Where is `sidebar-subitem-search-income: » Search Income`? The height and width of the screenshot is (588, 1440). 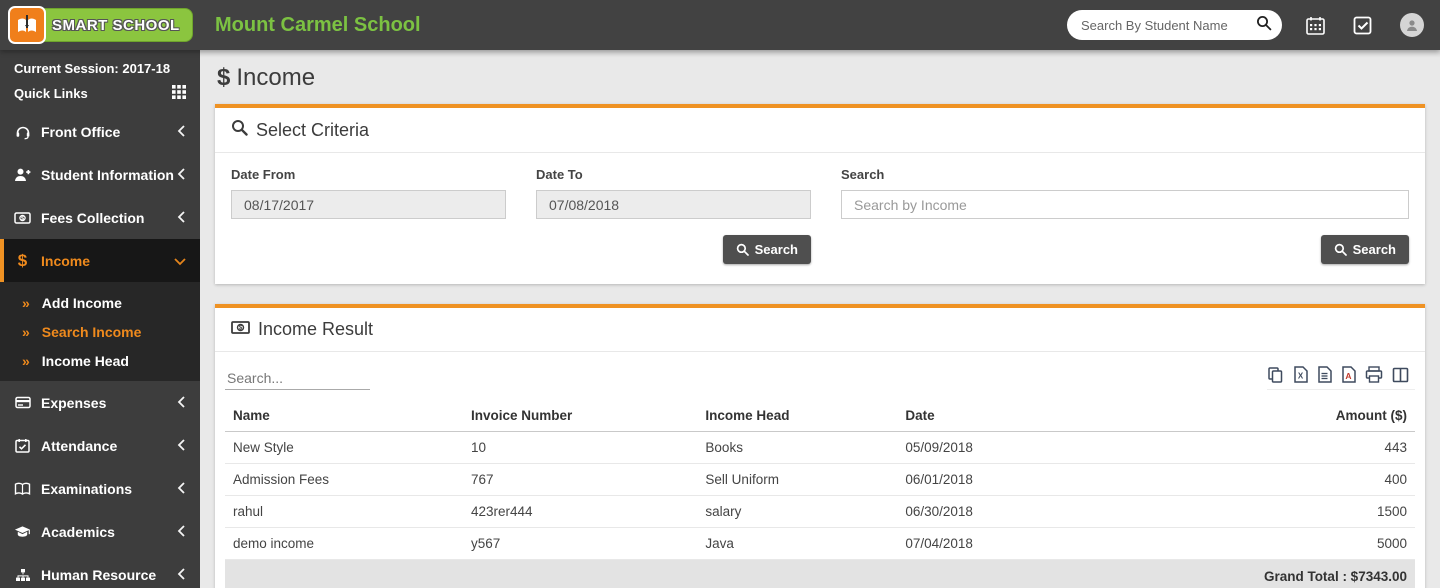
sidebar-subitem-search-income: » Search Income is located at coordinates (100, 331).